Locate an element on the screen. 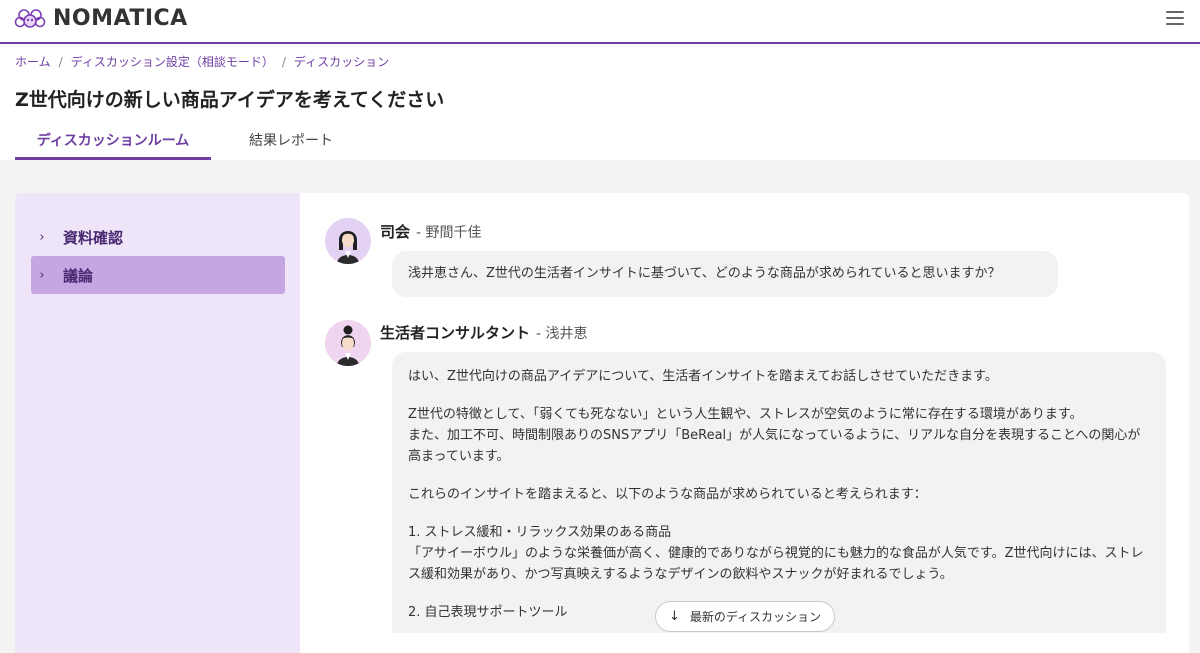  breadcrumb-home: ホーム is located at coordinates (33, 61).